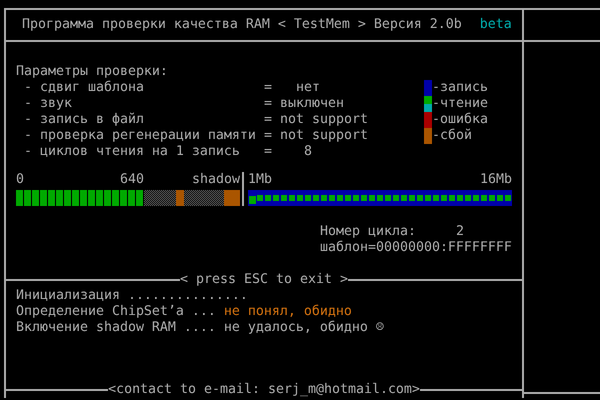 Image resolution: width=600 pixels, height=400 pixels. What do you see at coordinates (288, 152) in the screenshot?
I see `parameter-value: = 8` at bounding box center [288, 152].